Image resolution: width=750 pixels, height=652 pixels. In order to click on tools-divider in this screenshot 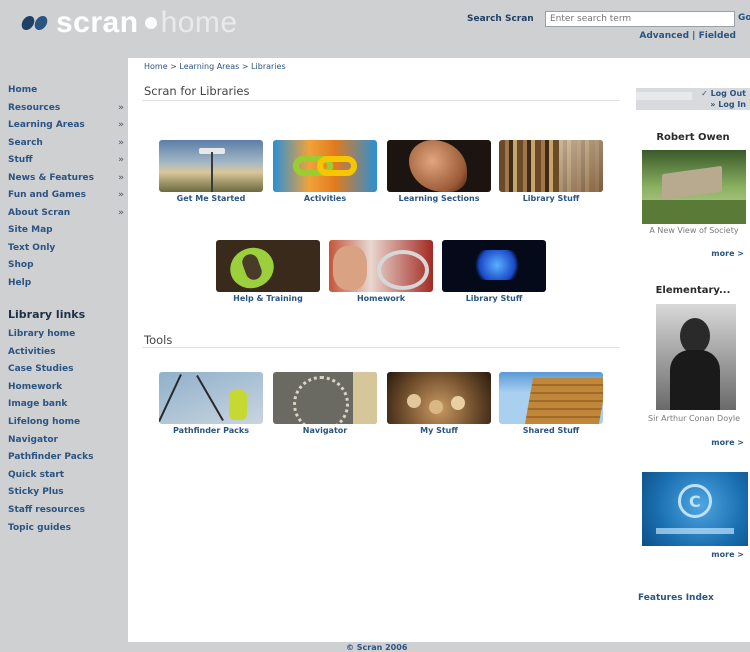, I will do `click(381, 347)`.